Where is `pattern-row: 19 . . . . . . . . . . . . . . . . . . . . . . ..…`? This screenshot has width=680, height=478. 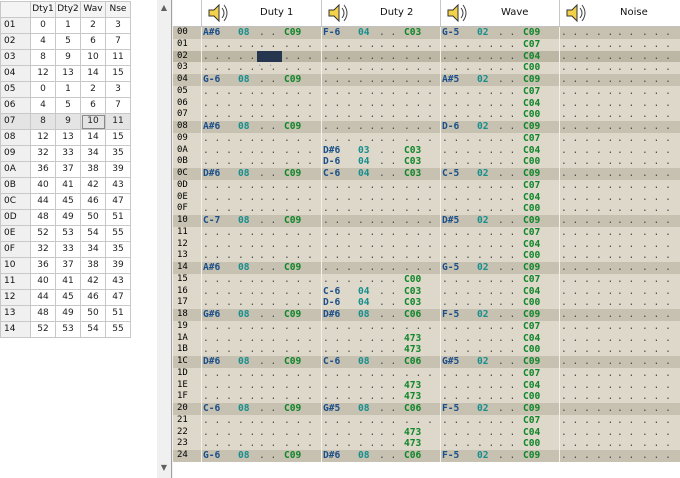 pattern-row: 19 . . . . . . . . . . . . . . . . . . . . . . ..… is located at coordinates (426, 326).